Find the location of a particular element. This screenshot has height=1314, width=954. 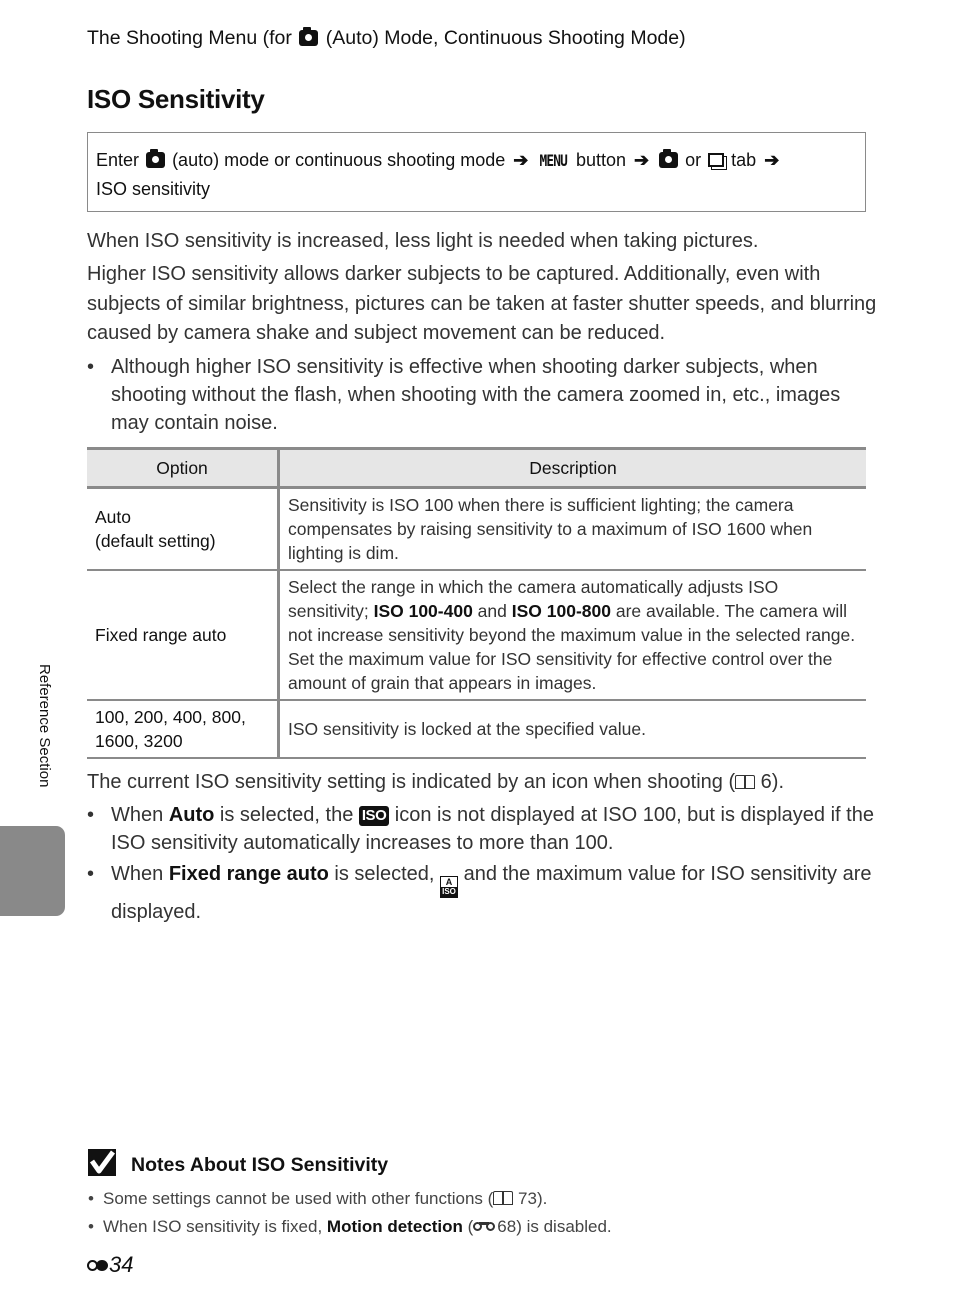

page-number-value: 34 is located at coordinates (121, 1264).